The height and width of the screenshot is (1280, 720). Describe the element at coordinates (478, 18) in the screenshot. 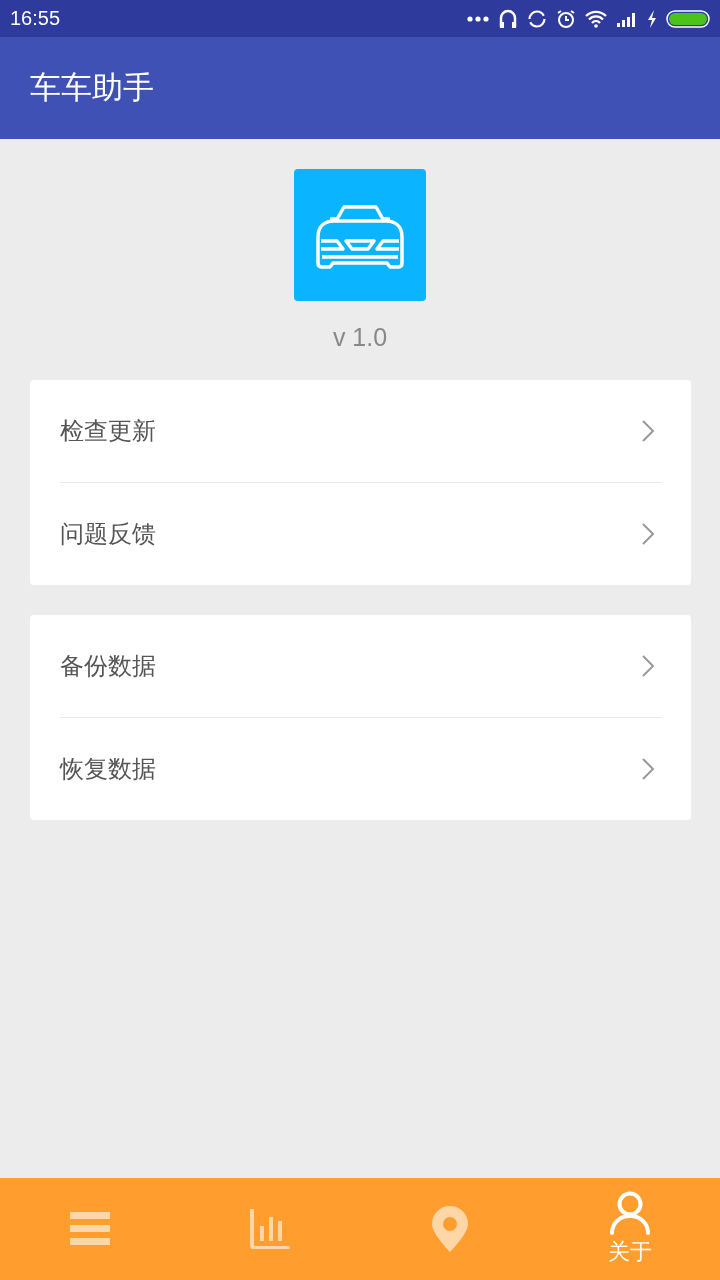

I see `more-icon` at that location.